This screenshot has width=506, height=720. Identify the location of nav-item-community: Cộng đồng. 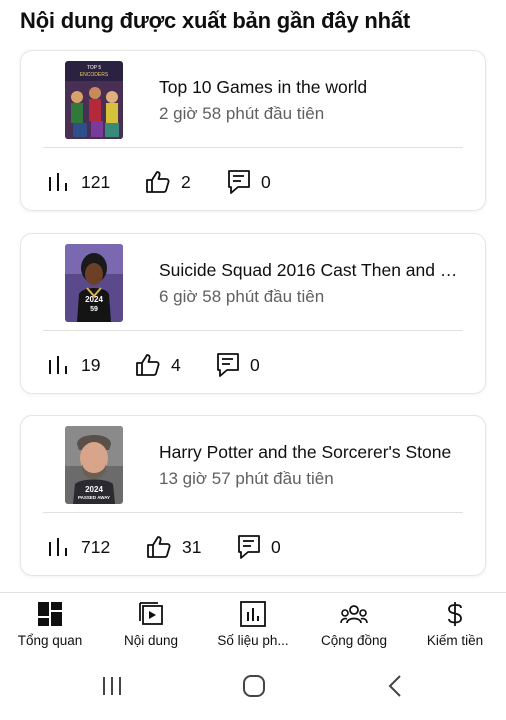
(354, 624).